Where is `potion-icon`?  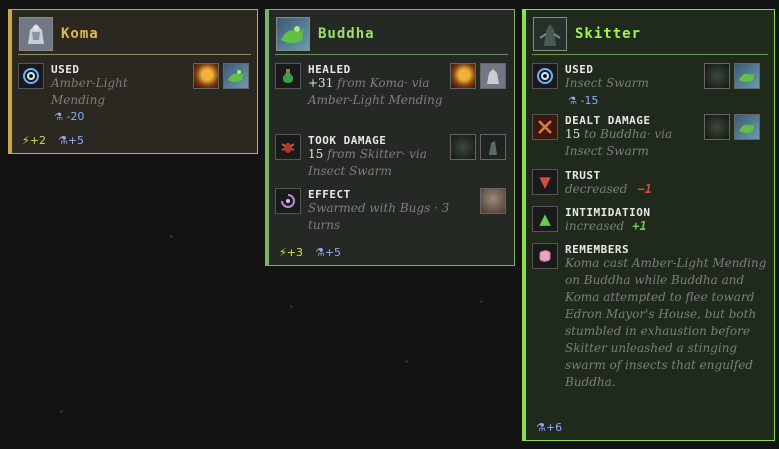
potion-icon is located at coordinates (288, 76).